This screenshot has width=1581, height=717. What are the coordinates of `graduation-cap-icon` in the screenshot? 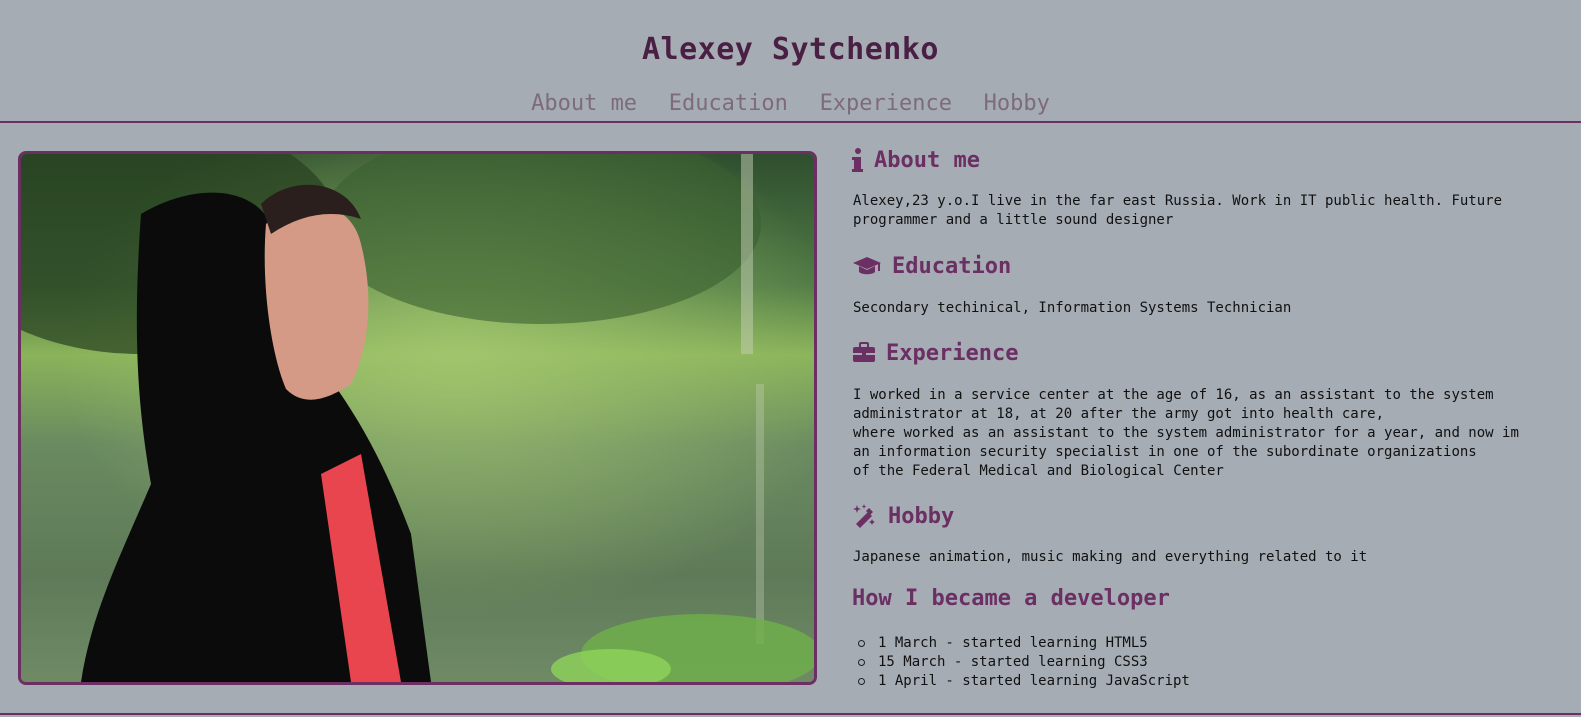 It's located at (867, 266).